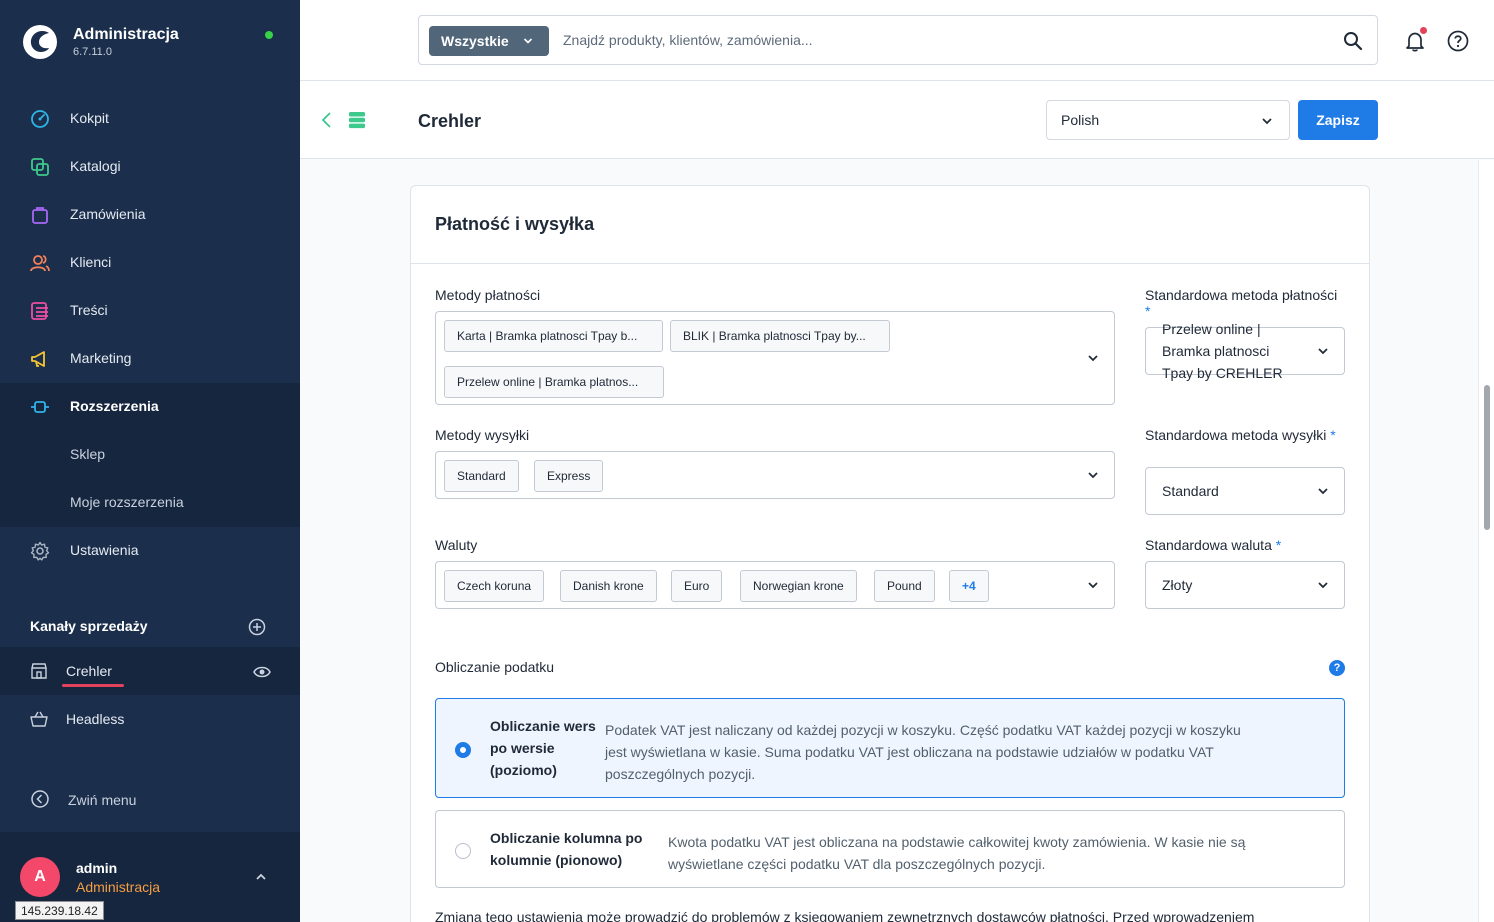 This screenshot has width=1494, height=922. I want to click on plug-icon, so click(40, 407).